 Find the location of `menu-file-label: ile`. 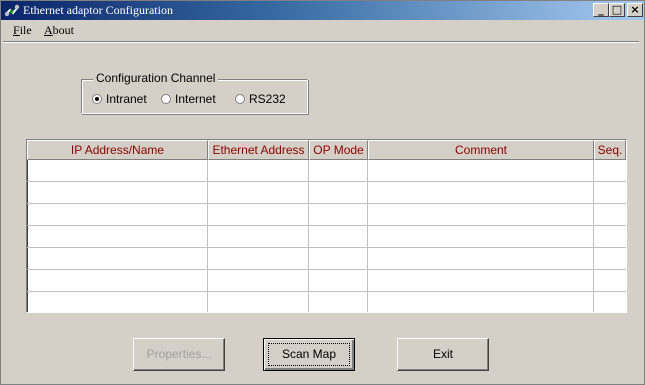

menu-file-label: ile is located at coordinates (25, 30).